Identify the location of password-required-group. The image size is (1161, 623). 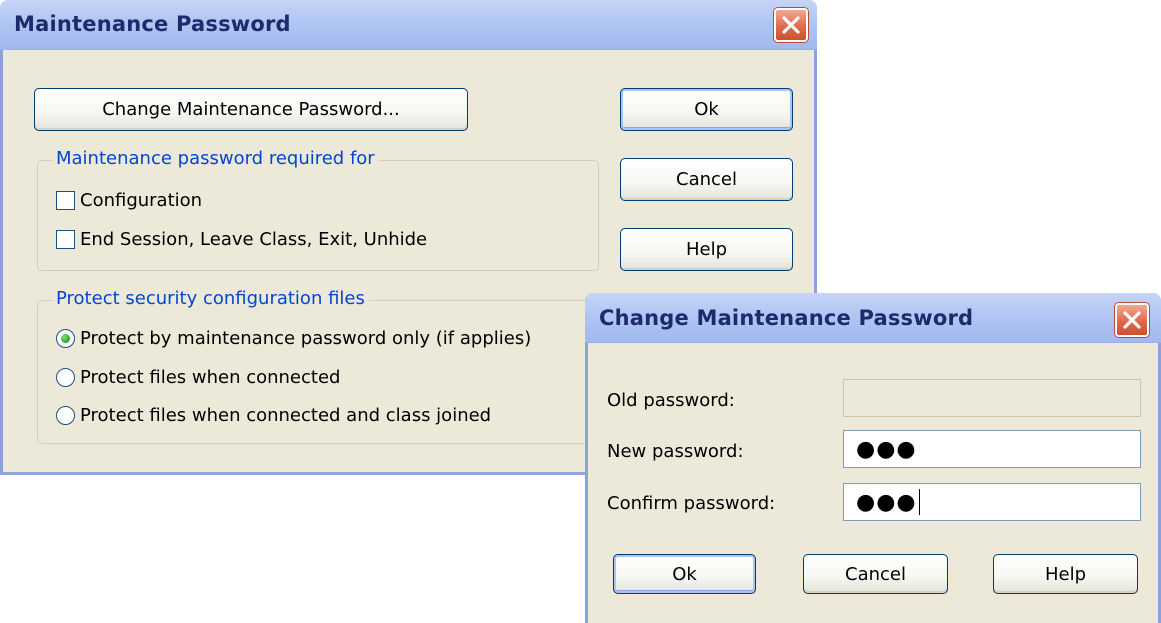
(318, 215).